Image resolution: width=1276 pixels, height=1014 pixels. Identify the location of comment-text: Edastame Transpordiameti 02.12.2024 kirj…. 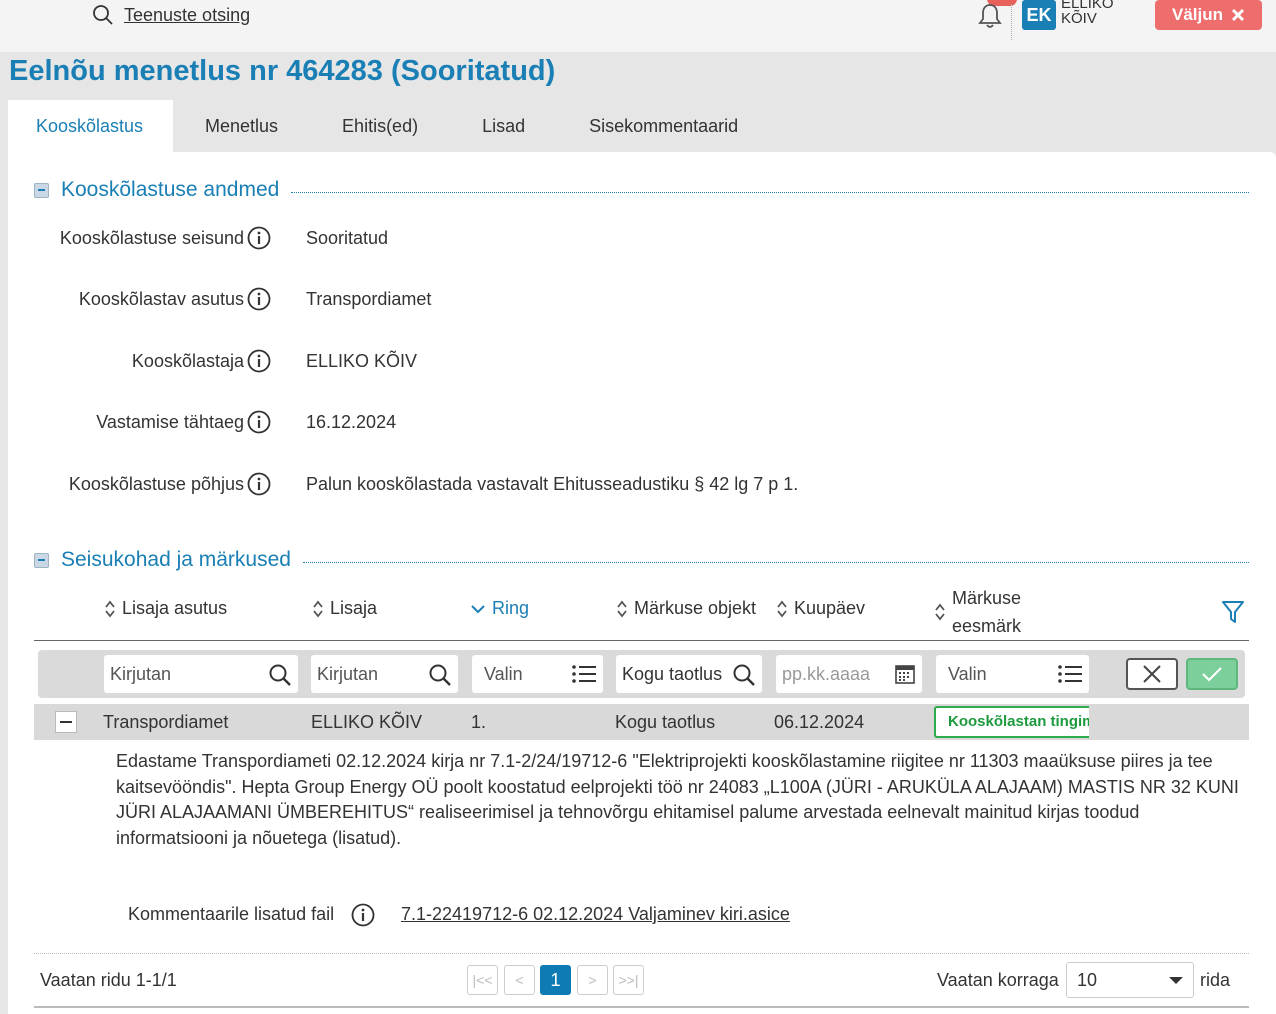
(677, 799).